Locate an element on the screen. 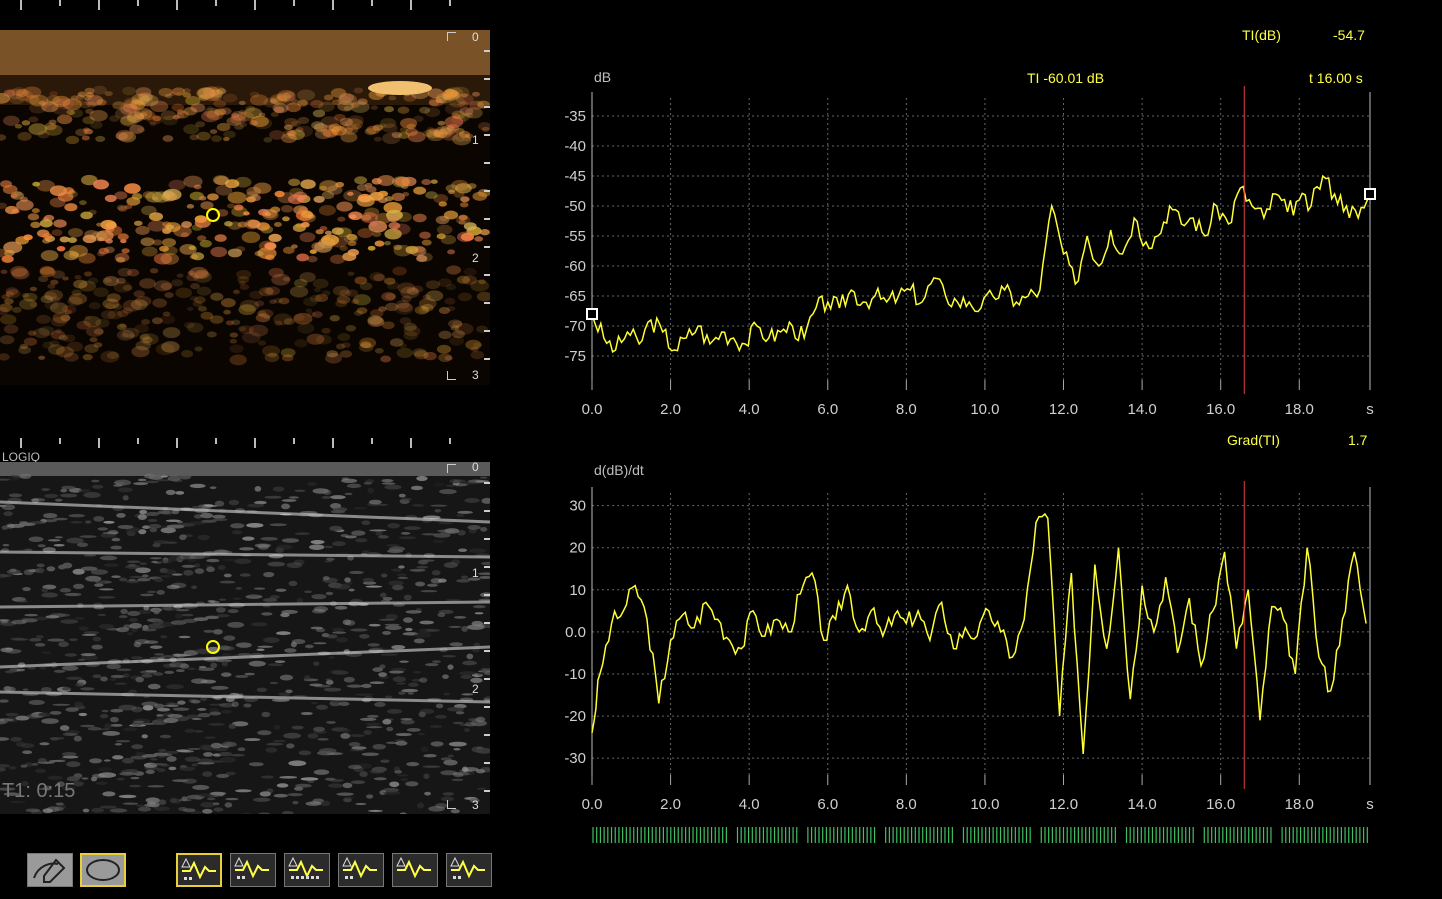  layout-grid-curve-icon is located at coordinates (251, 867).